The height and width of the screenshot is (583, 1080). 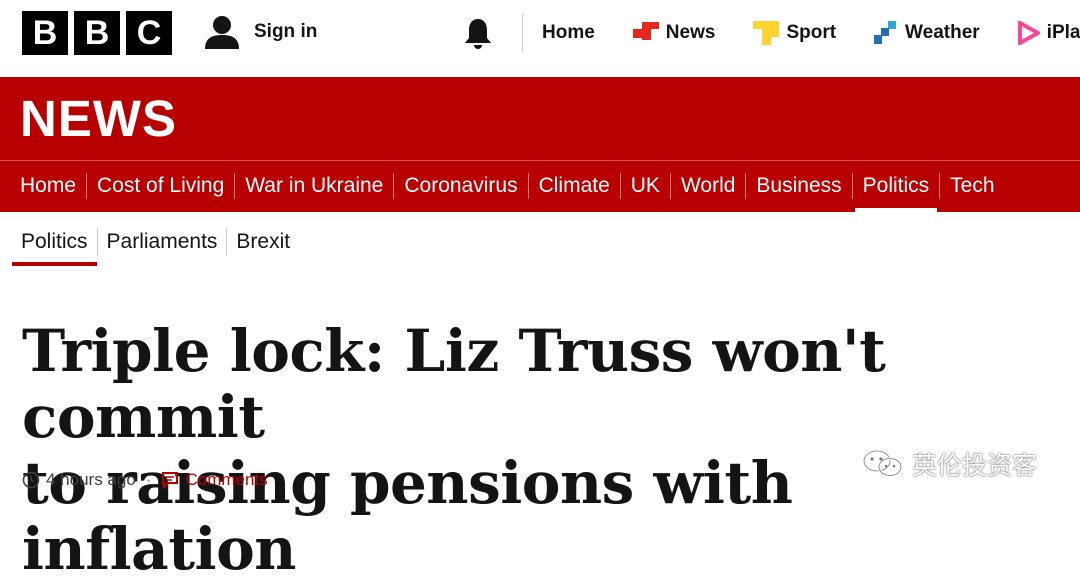 What do you see at coordinates (149, 33) in the screenshot?
I see `bbc-logo-letter: C` at bounding box center [149, 33].